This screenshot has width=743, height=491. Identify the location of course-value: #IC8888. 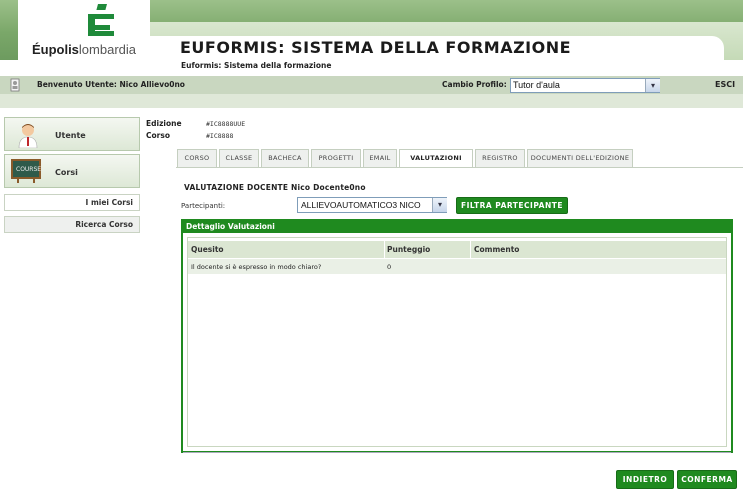
(220, 136).